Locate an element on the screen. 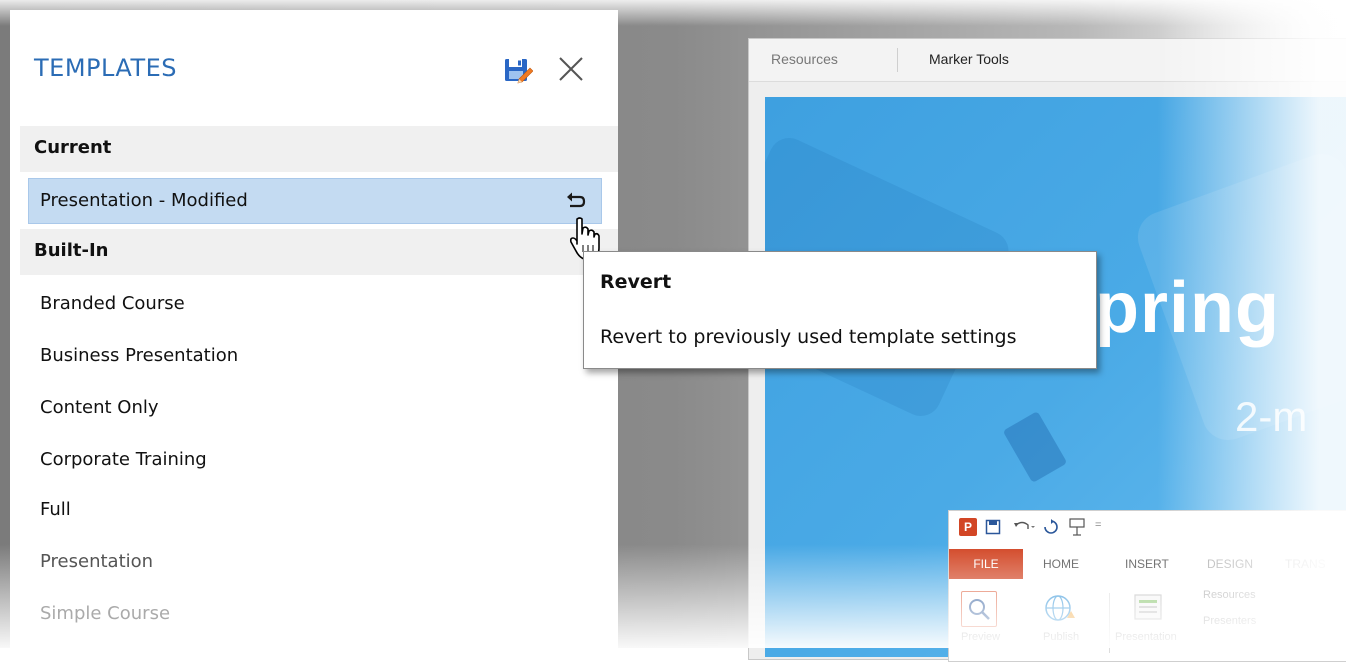  publish-globe-icon is located at coordinates (1060, 608).